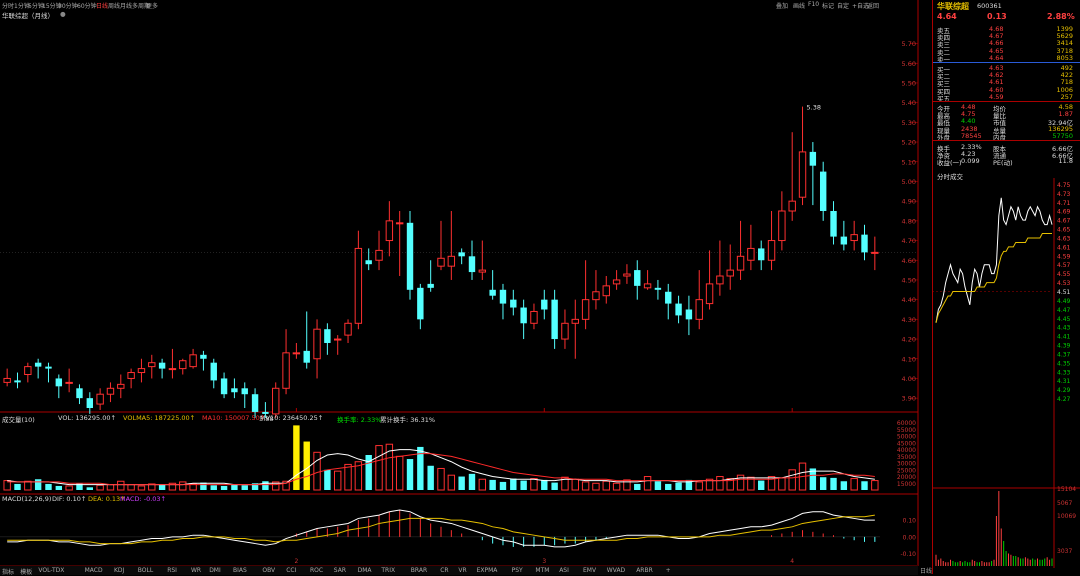 This screenshot has height=576, width=1080. Describe the element at coordinates (444, 570) in the screenshot. I see `indicator-tab: CR` at that location.